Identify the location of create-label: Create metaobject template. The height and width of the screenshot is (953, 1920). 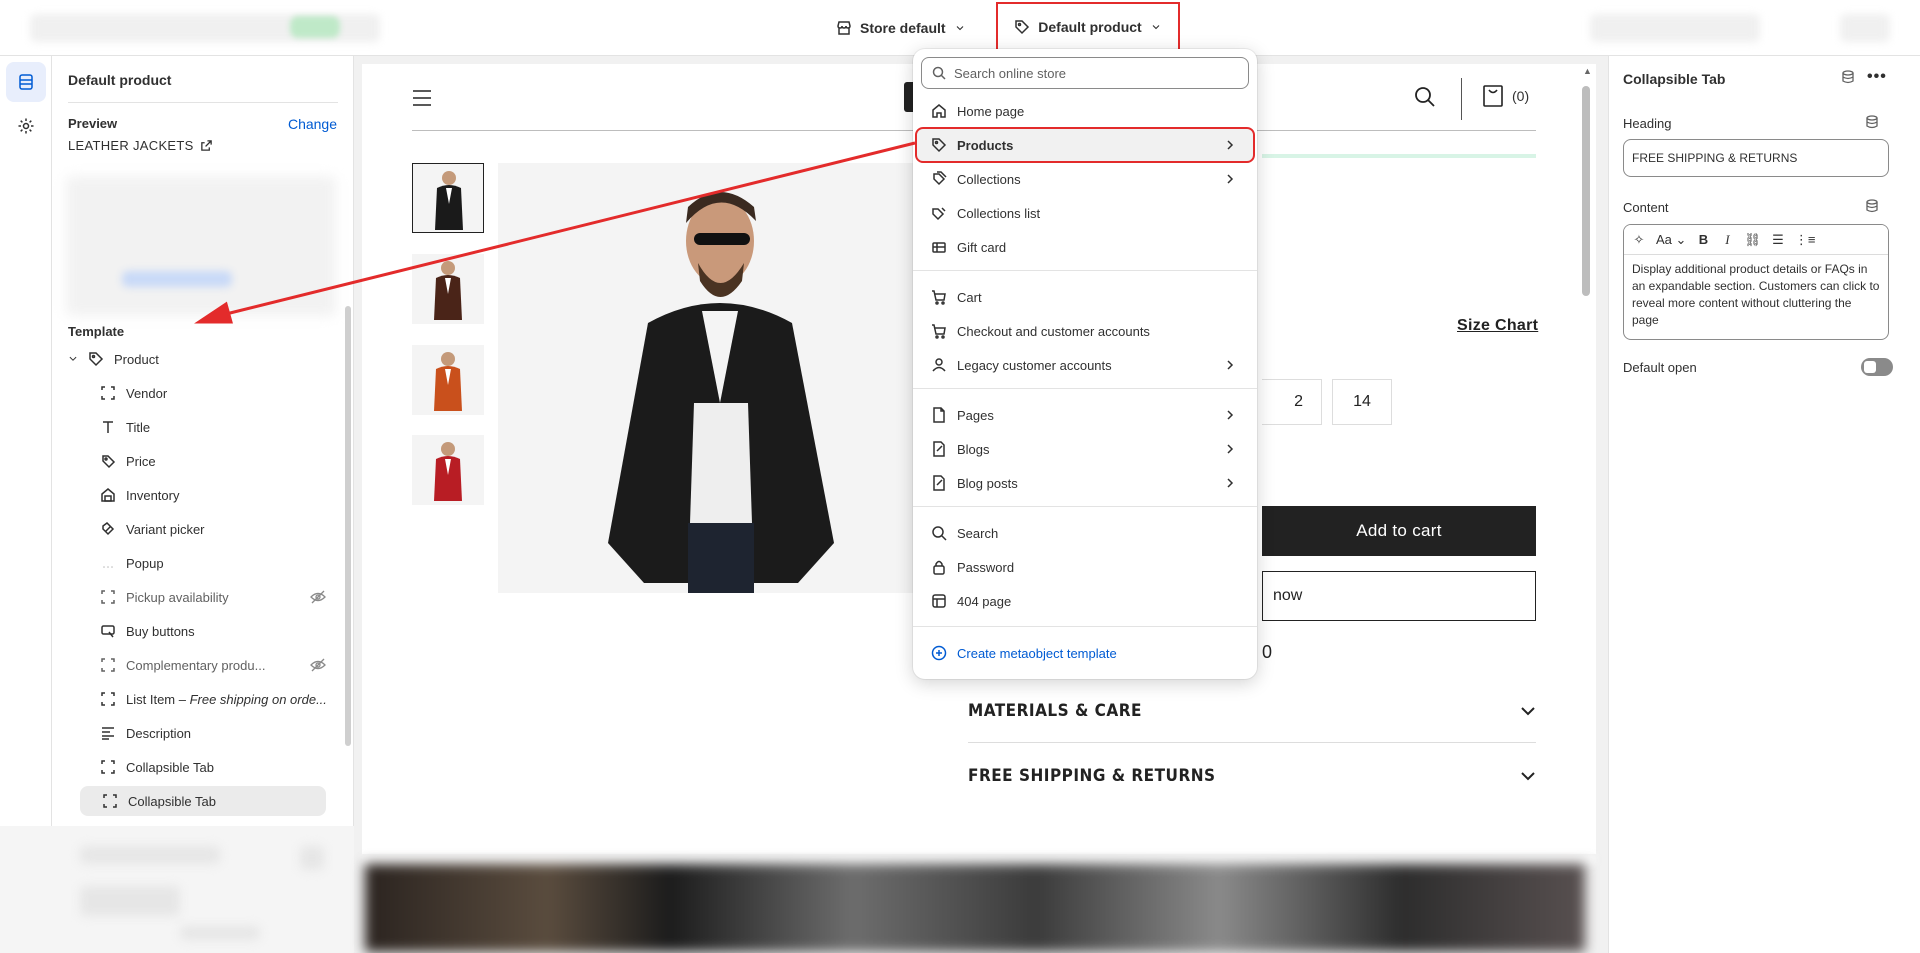
(1037, 653).